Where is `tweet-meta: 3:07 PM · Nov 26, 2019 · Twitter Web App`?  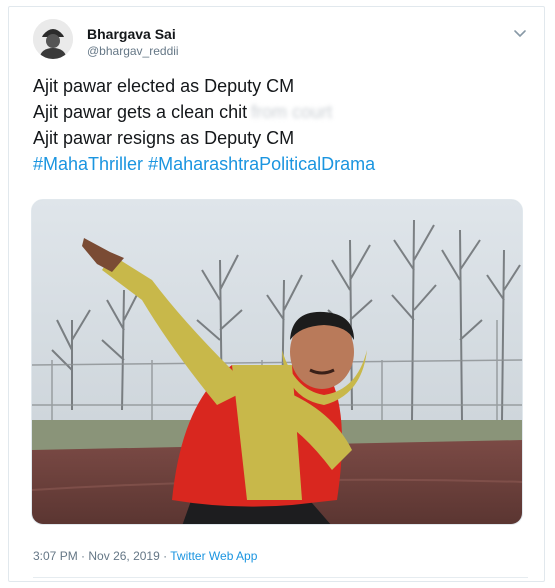 tweet-meta: 3:07 PM · Nov 26, 2019 · Twitter Web App is located at coordinates (145, 556).